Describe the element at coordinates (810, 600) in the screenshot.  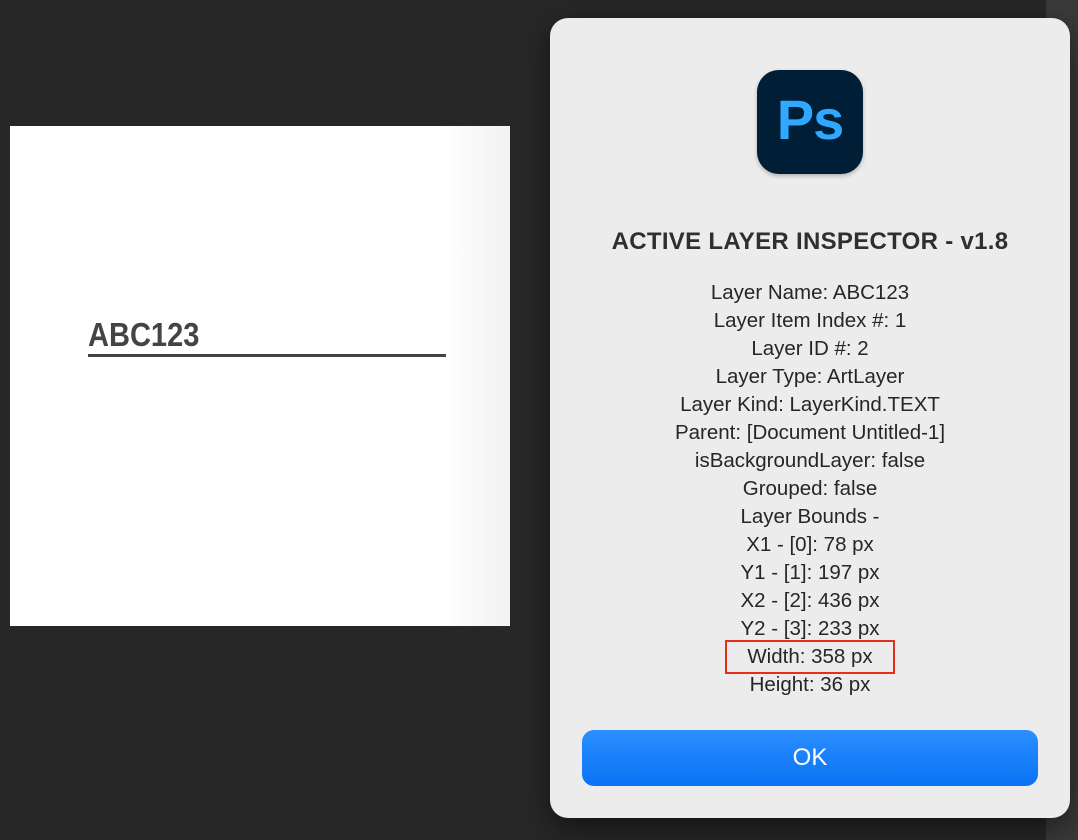
I see `info-line-x2: X2 - [2]: 436 px` at that location.